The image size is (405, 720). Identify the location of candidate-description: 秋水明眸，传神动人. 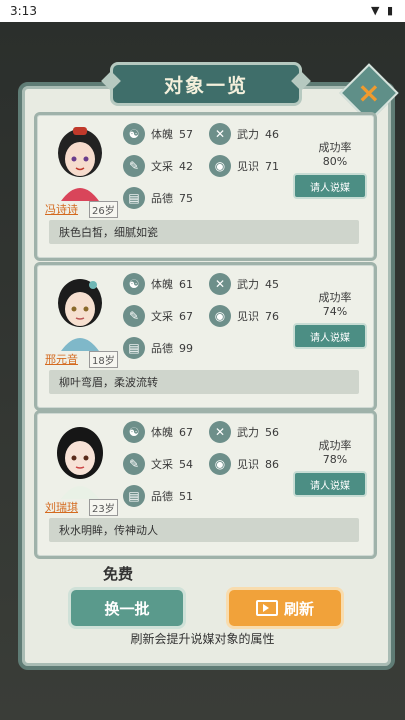
(204, 530).